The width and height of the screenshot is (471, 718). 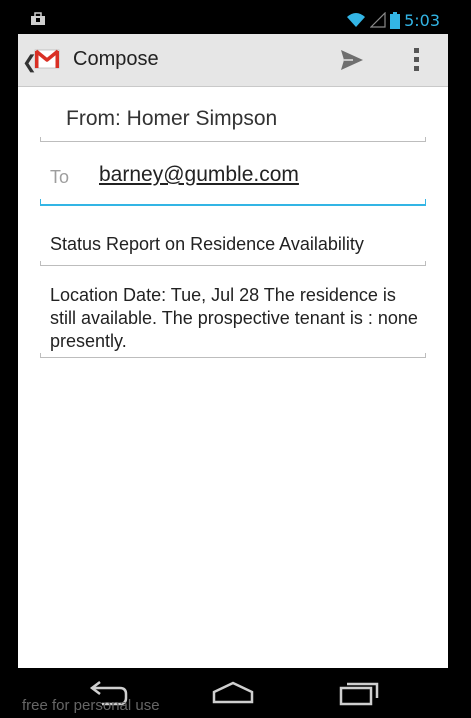 What do you see at coordinates (233, 202) in the screenshot?
I see `to-underline` at bounding box center [233, 202].